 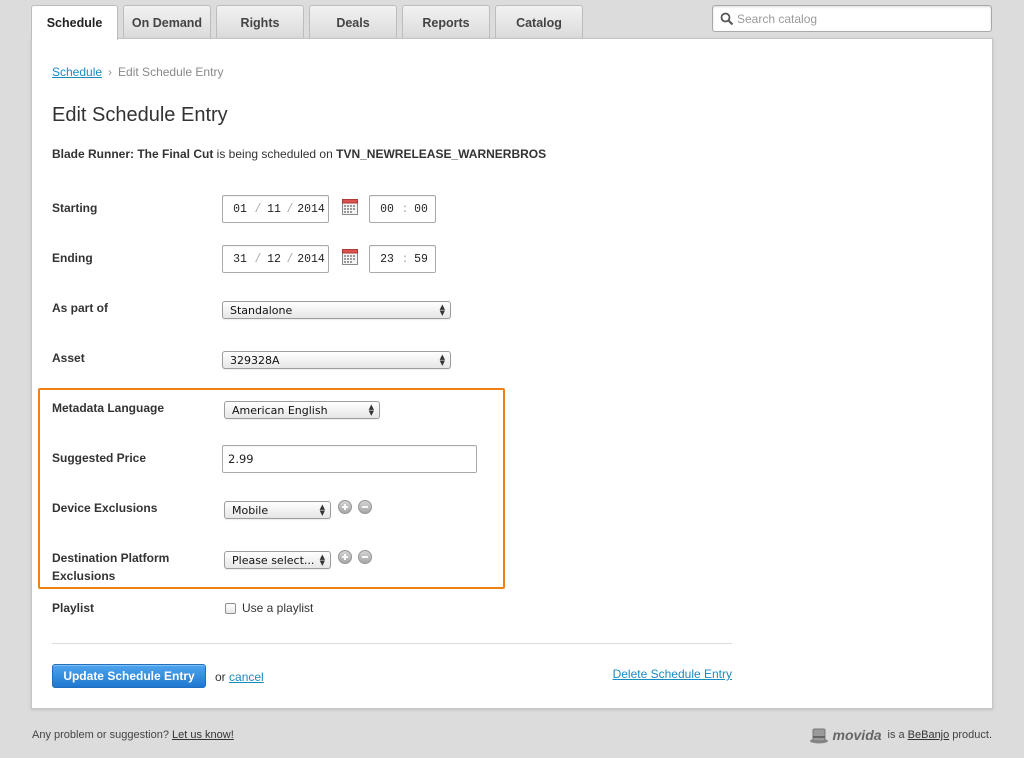 What do you see at coordinates (111, 558) in the screenshot?
I see `destination-platform-label-line1: Destination Platform` at bounding box center [111, 558].